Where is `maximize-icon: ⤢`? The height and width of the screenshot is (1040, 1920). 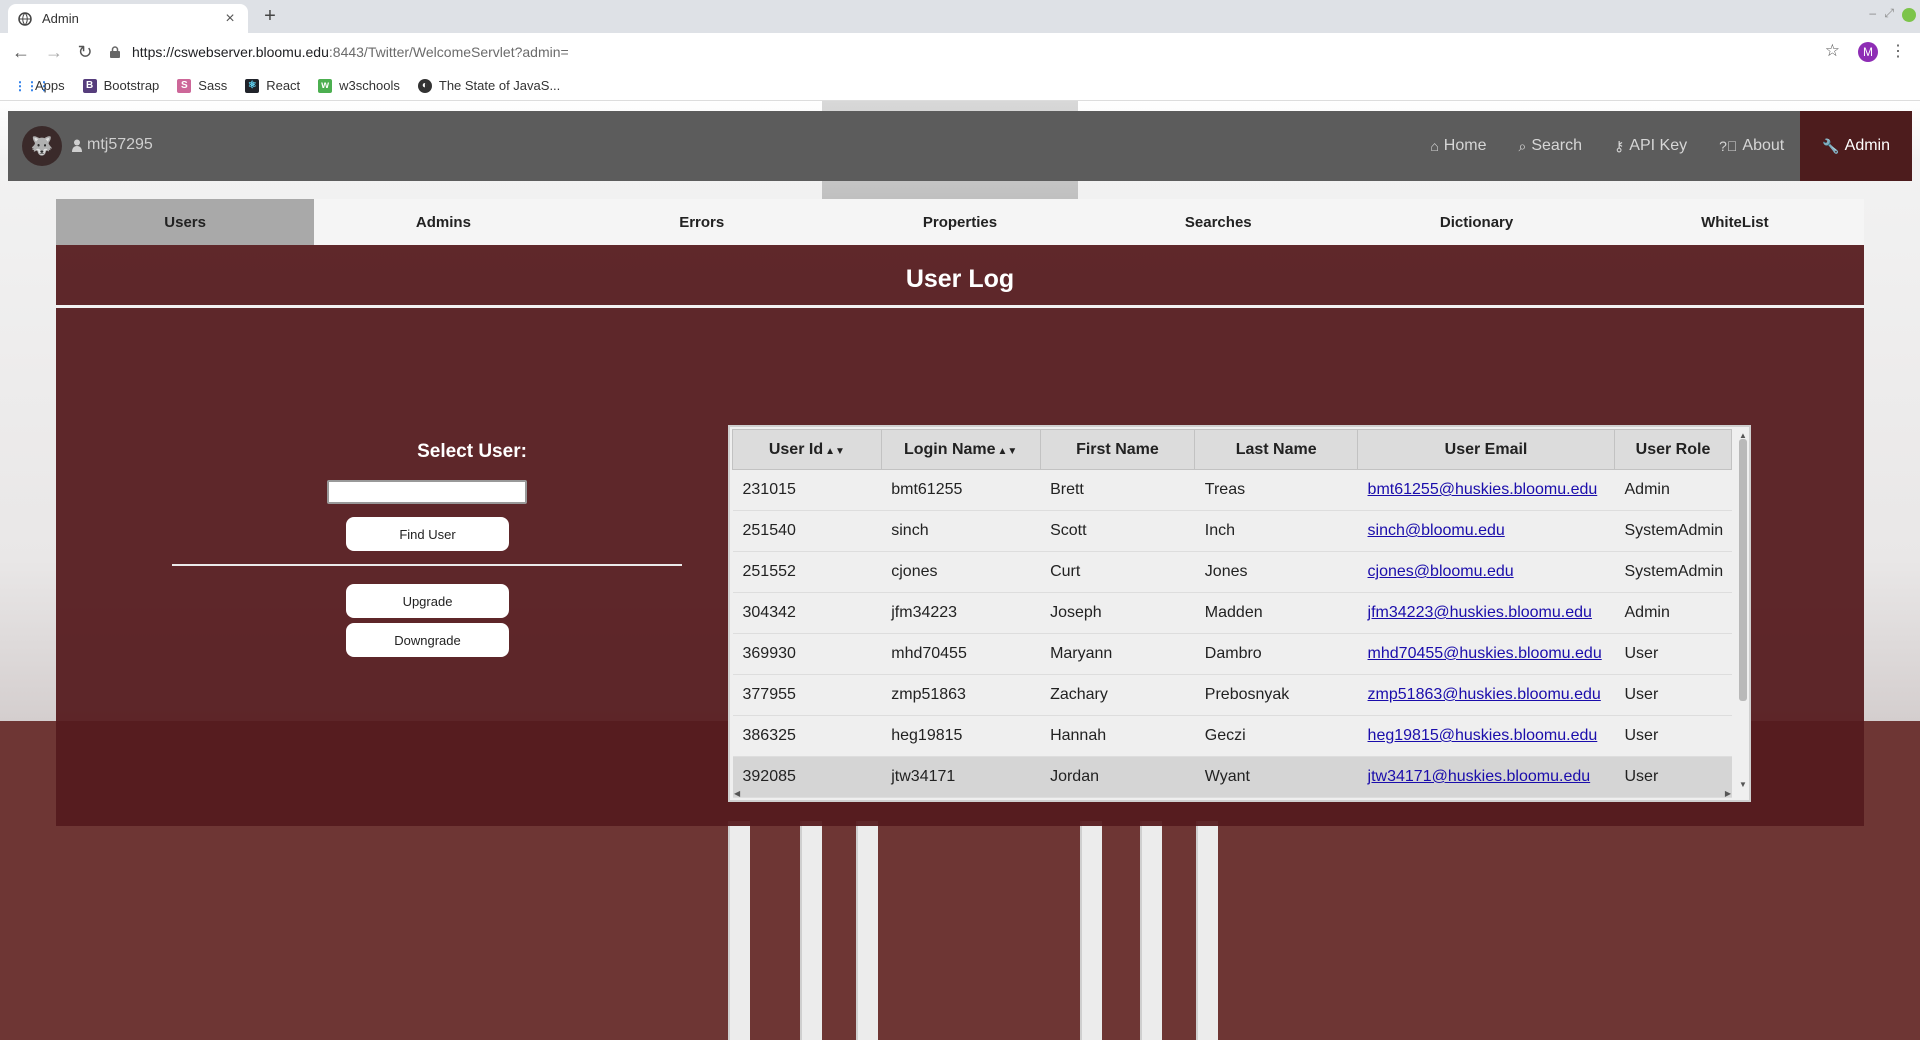
maximize-icon: ⤢ is located at coordinates (1889, 13).